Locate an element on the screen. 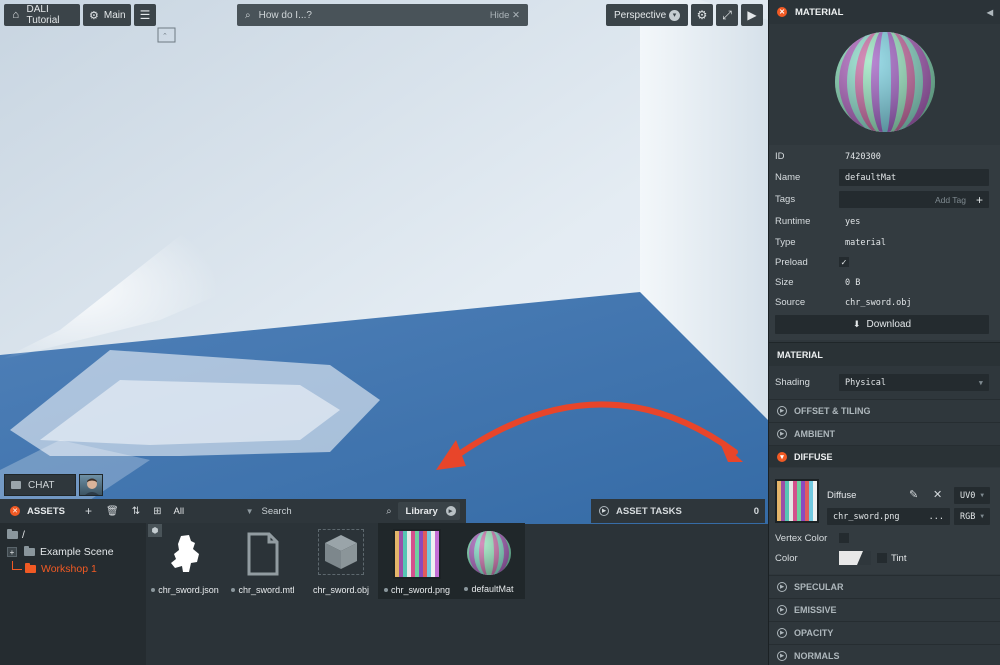  material-sphere-icon is located at coordinates (489, 553).